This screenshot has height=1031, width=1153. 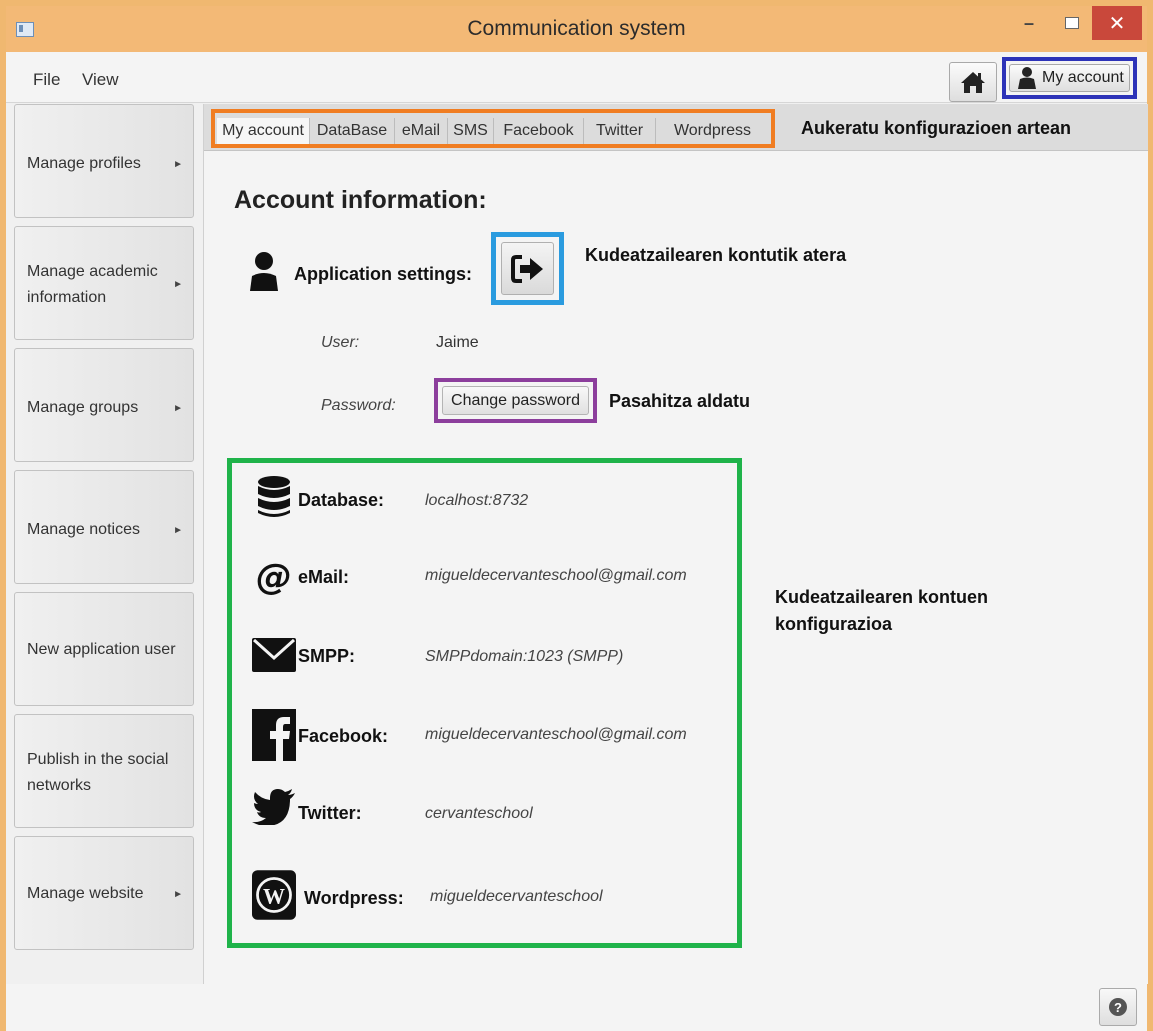 What do you see at coordinates (358, 405) in the screenshot?
I see `password-label: Password:` at bounding box center [358, 405].